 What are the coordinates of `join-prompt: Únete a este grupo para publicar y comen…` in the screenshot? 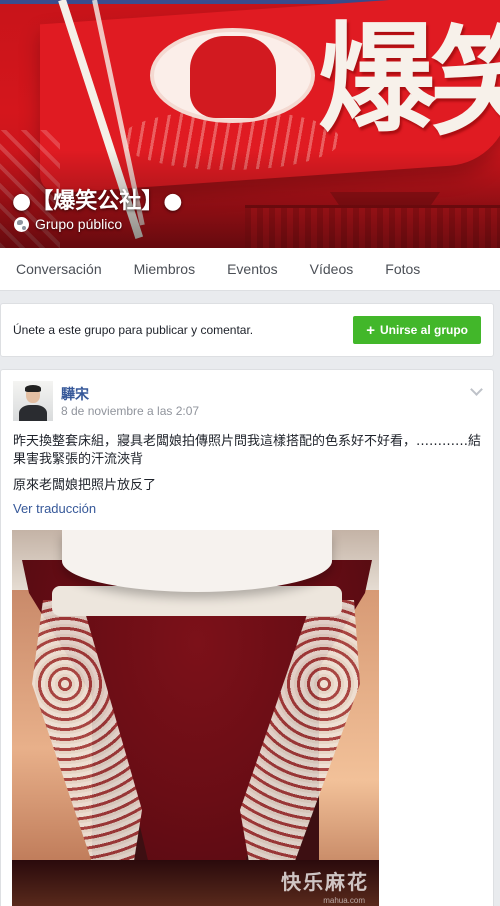 It's located at (133, 330).